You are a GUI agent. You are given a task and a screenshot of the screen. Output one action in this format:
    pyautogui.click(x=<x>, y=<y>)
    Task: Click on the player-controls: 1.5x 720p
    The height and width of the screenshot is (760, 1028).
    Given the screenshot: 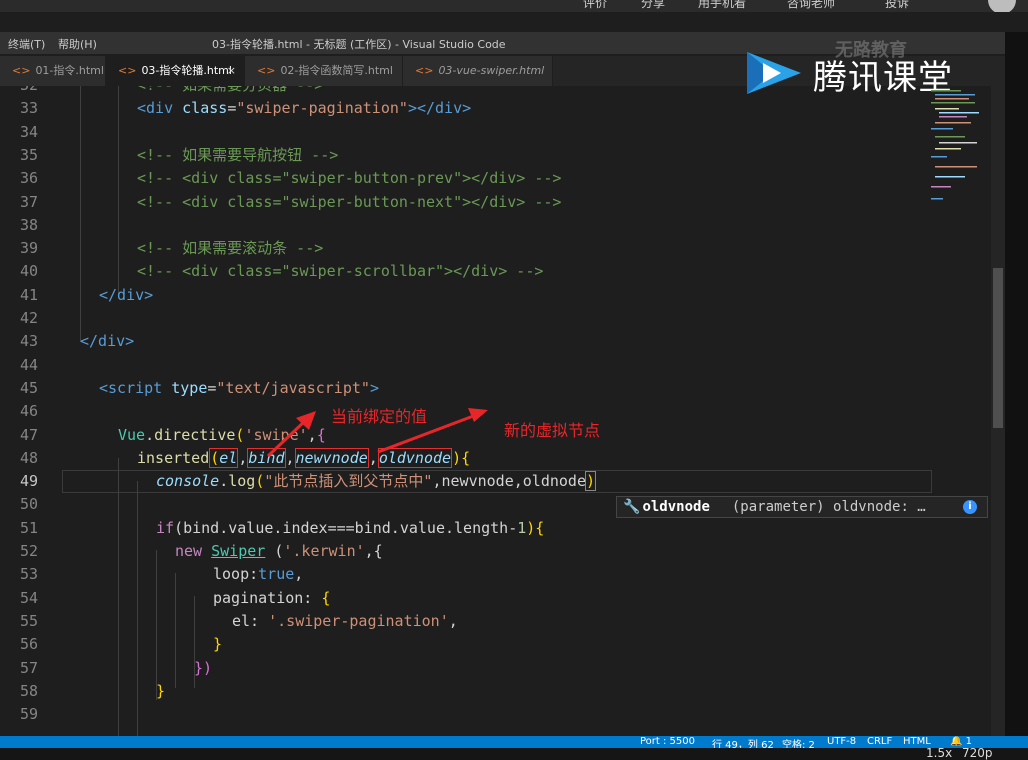 What is the action you would take?
    pyautogui.click(x=514, y=754)
    